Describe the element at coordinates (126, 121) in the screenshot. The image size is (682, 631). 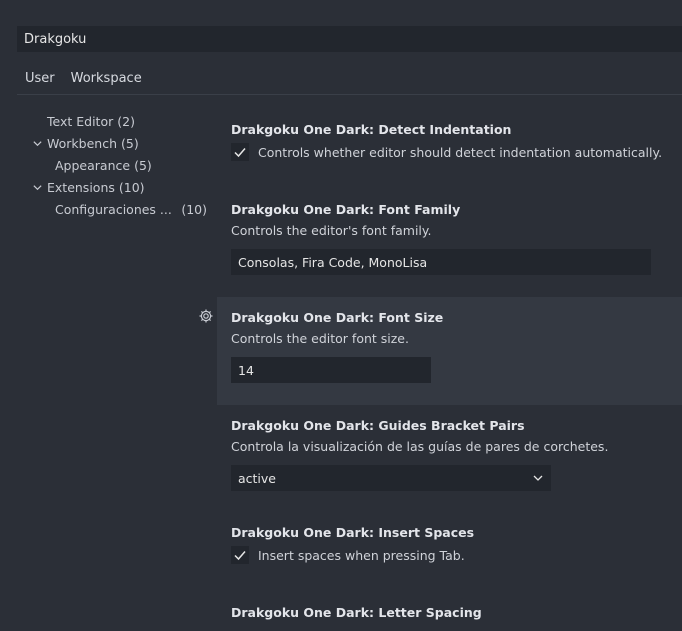
I see `toc-item-count: (2)` at that location.